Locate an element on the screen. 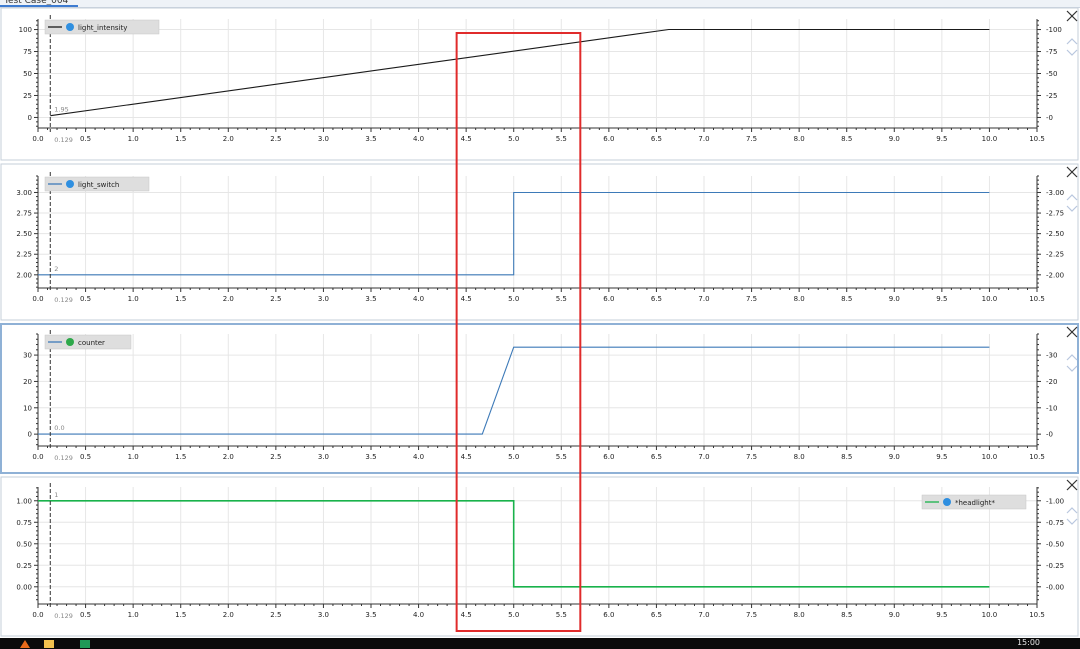 The width and height of the screenshot is (1080, 649). cursor-value-label: 2 is located at coordinates (56, 269).